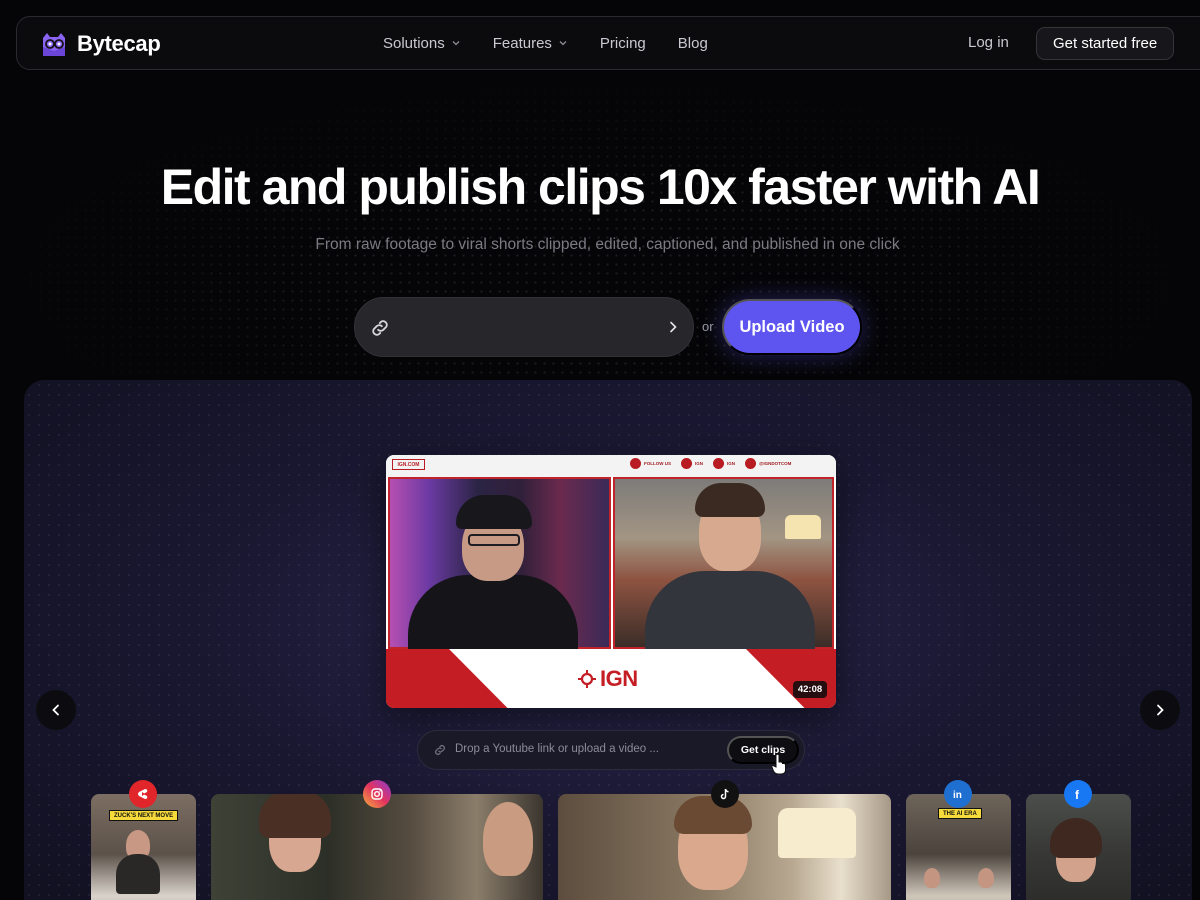 Image resolution: width=1200 pixels, height=900 pixels. I want to click on nav-blog-label: Blog, so click(692, 43).